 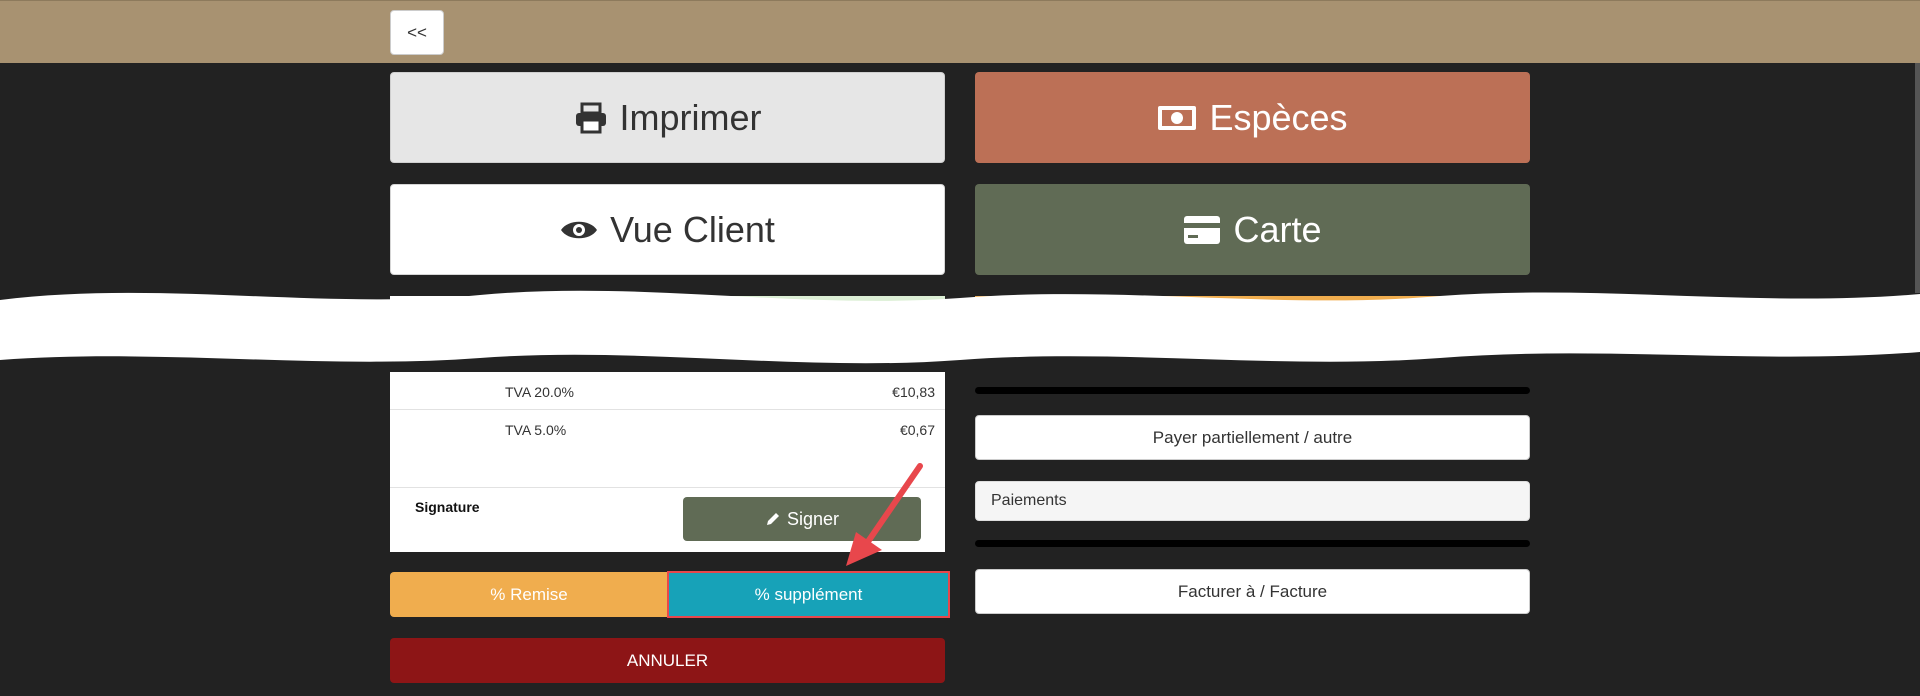 I want to click on scrollbar, so click(x=1917, y=178).